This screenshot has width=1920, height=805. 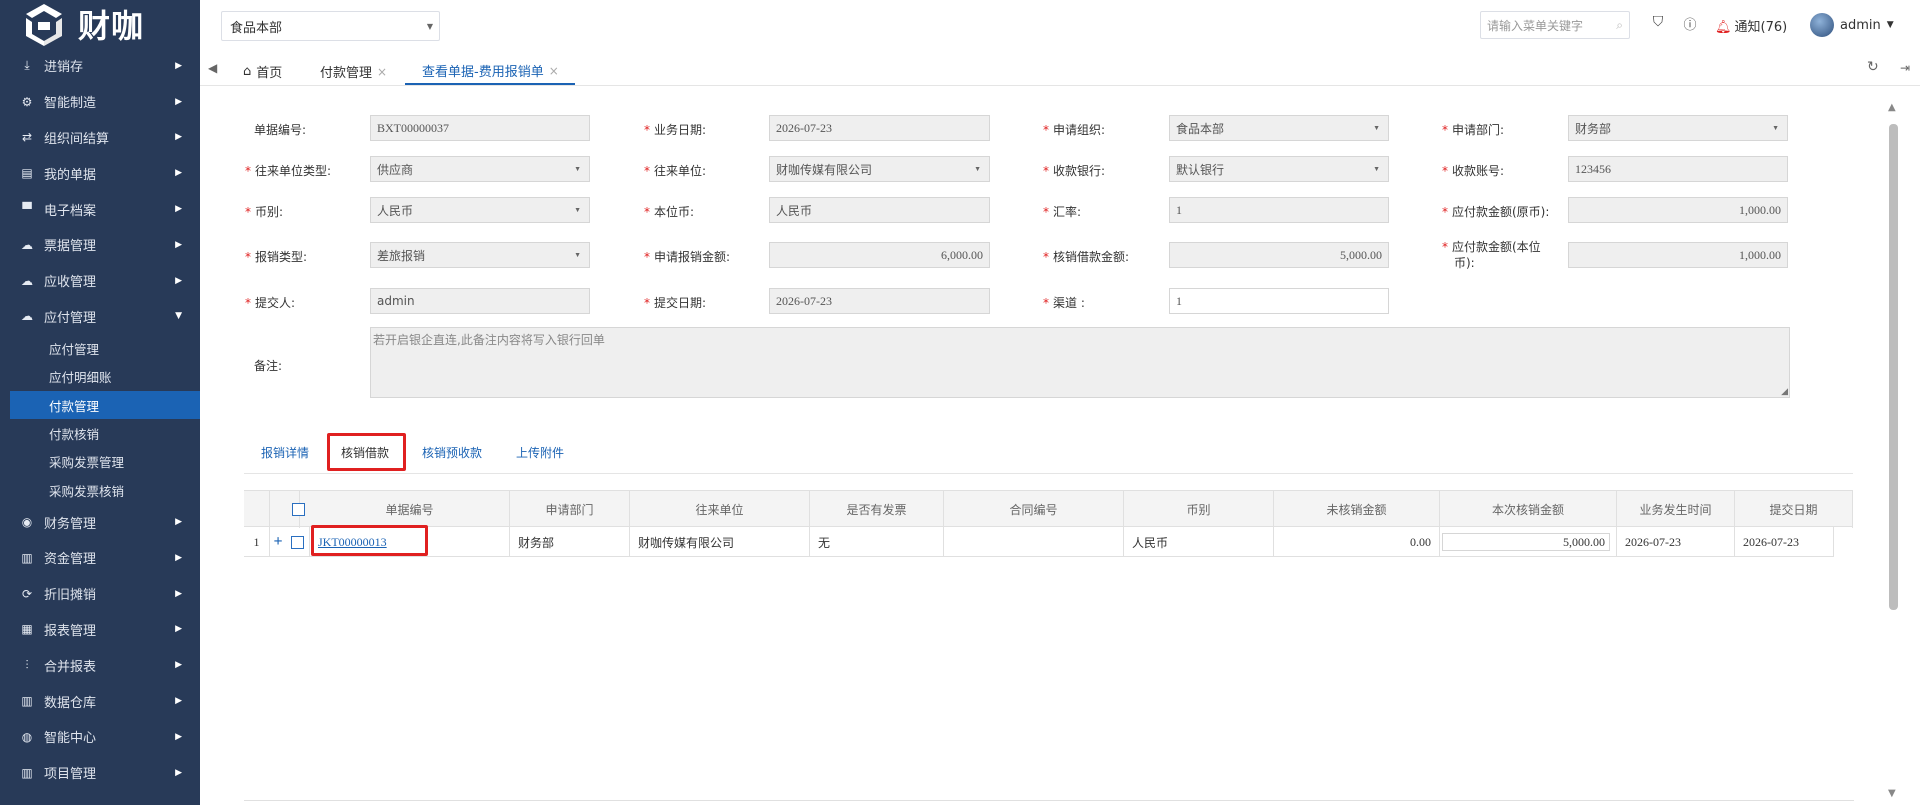 What do you see at coordinates (480, 301) in the screenshot?
I see `submitter-field: admin` at bounding box center [480, 301].